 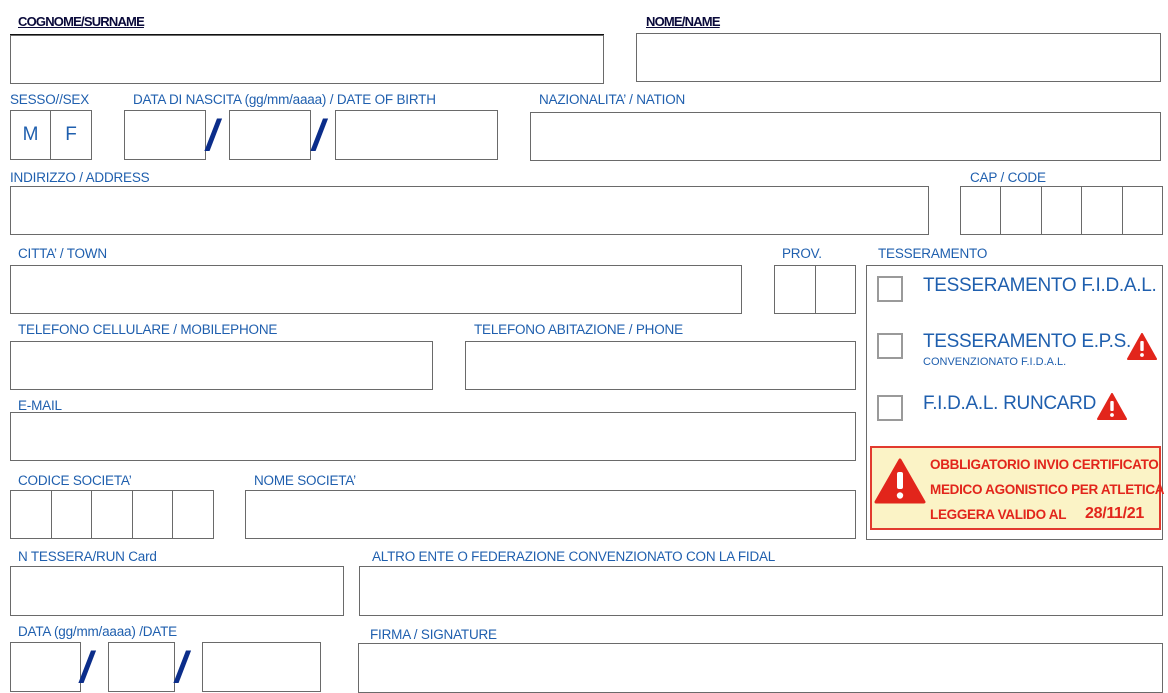 I want to click on phone-field, so click(x=660, y=365).